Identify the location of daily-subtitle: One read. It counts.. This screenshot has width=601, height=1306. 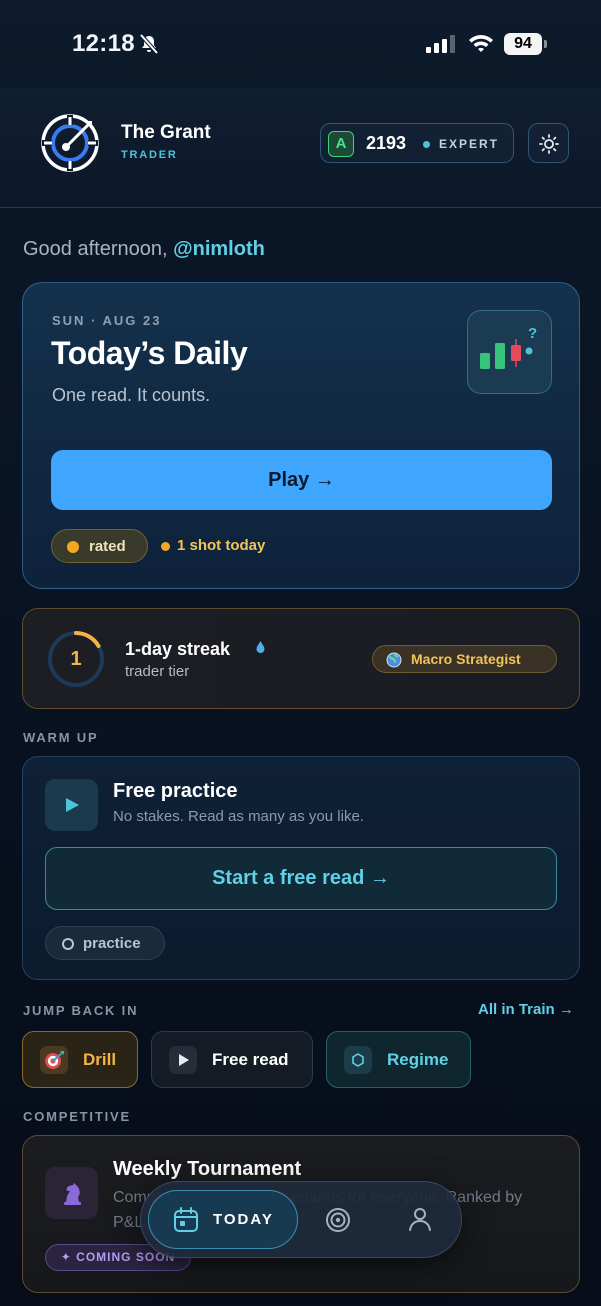
(131, 395).